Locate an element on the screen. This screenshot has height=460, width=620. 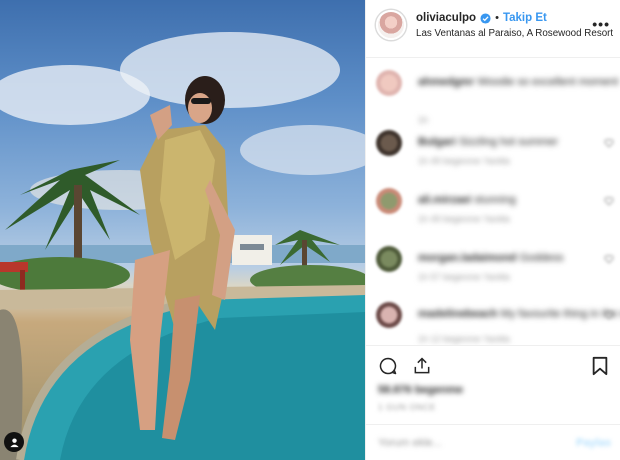
author-avatar is located at coordinates (391, 25).